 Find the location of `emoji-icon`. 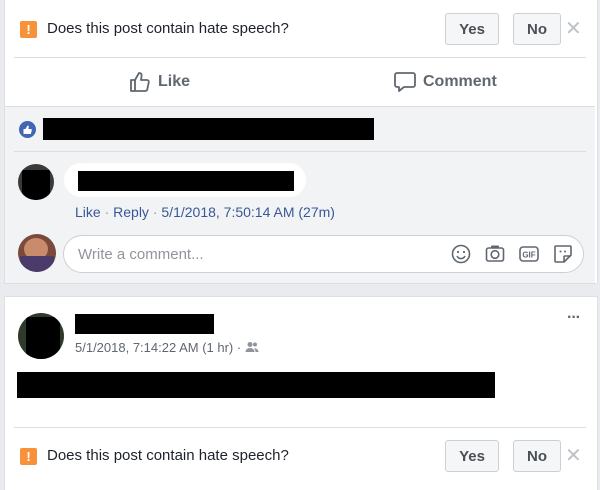

emoji-icon is located at coordinates (461, 254).